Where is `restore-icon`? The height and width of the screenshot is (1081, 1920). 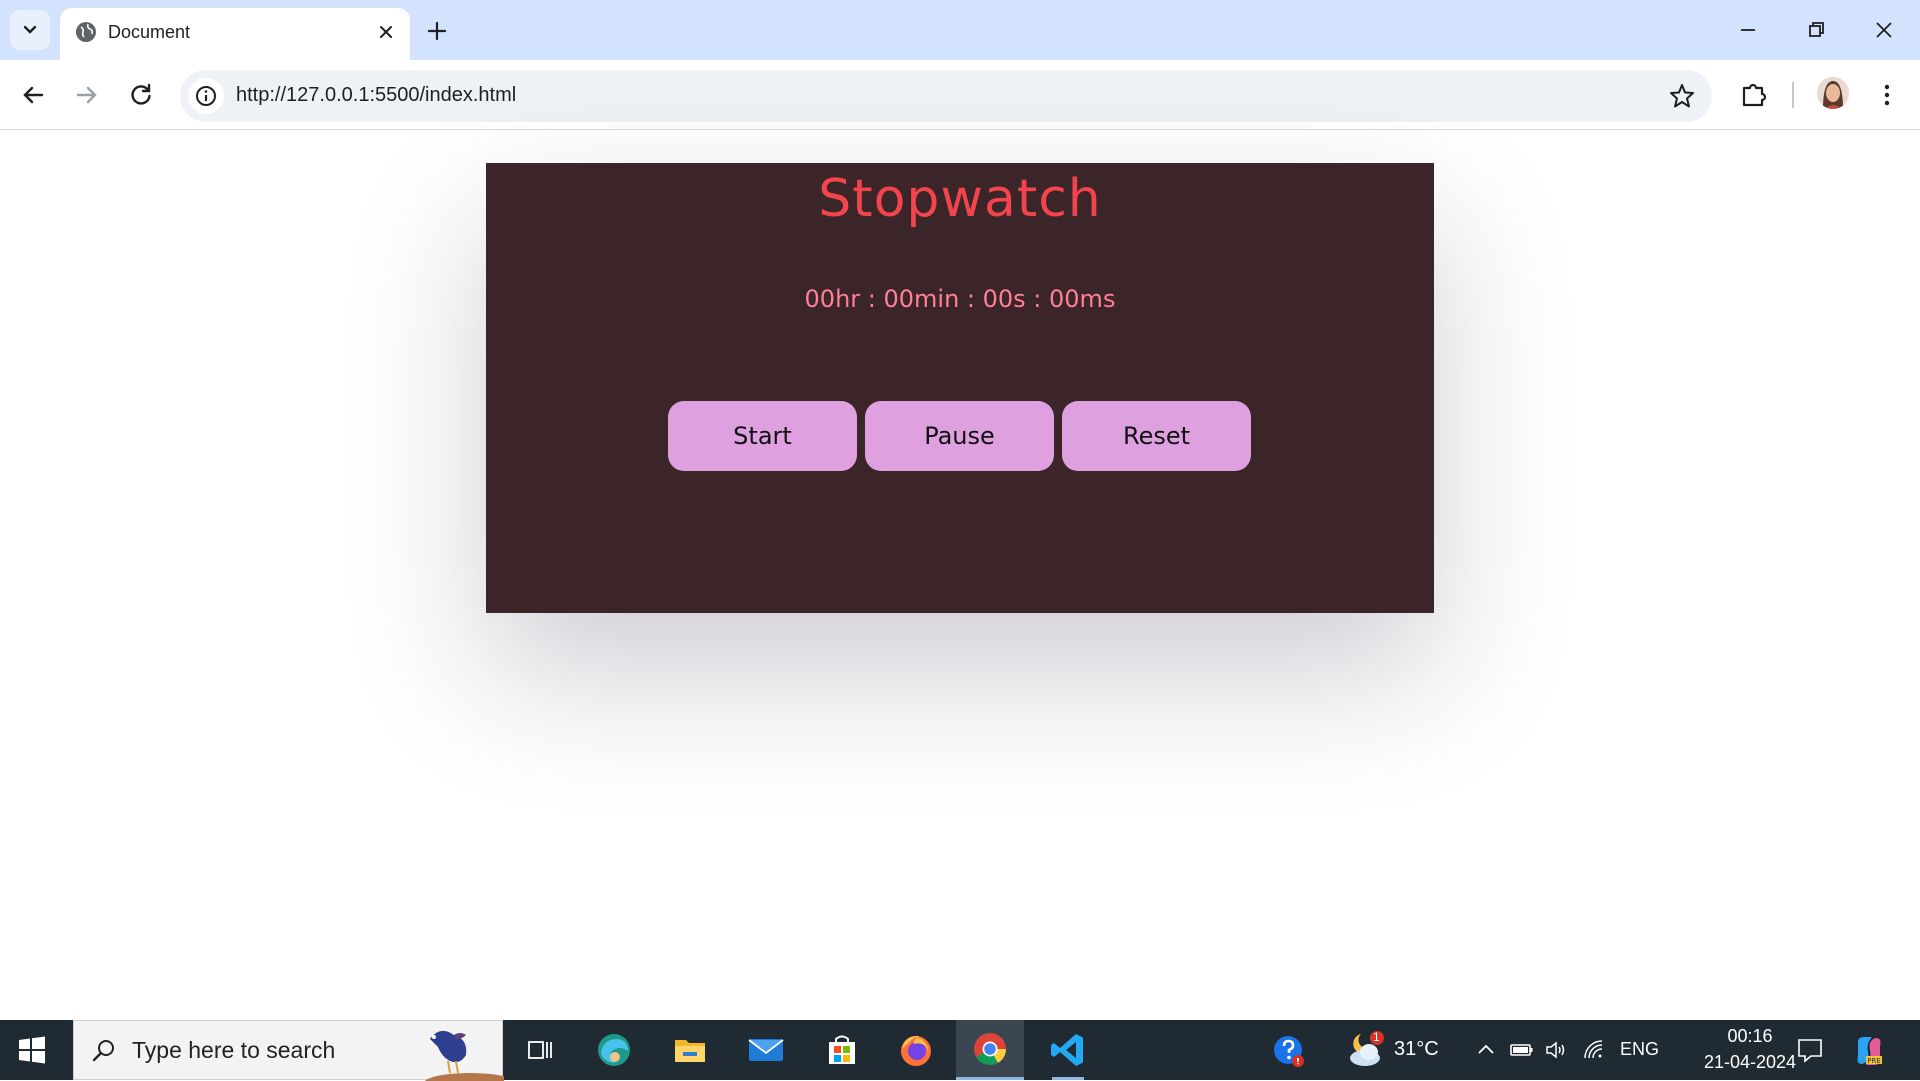
restore-icon is located at coordinates (1816, 30).